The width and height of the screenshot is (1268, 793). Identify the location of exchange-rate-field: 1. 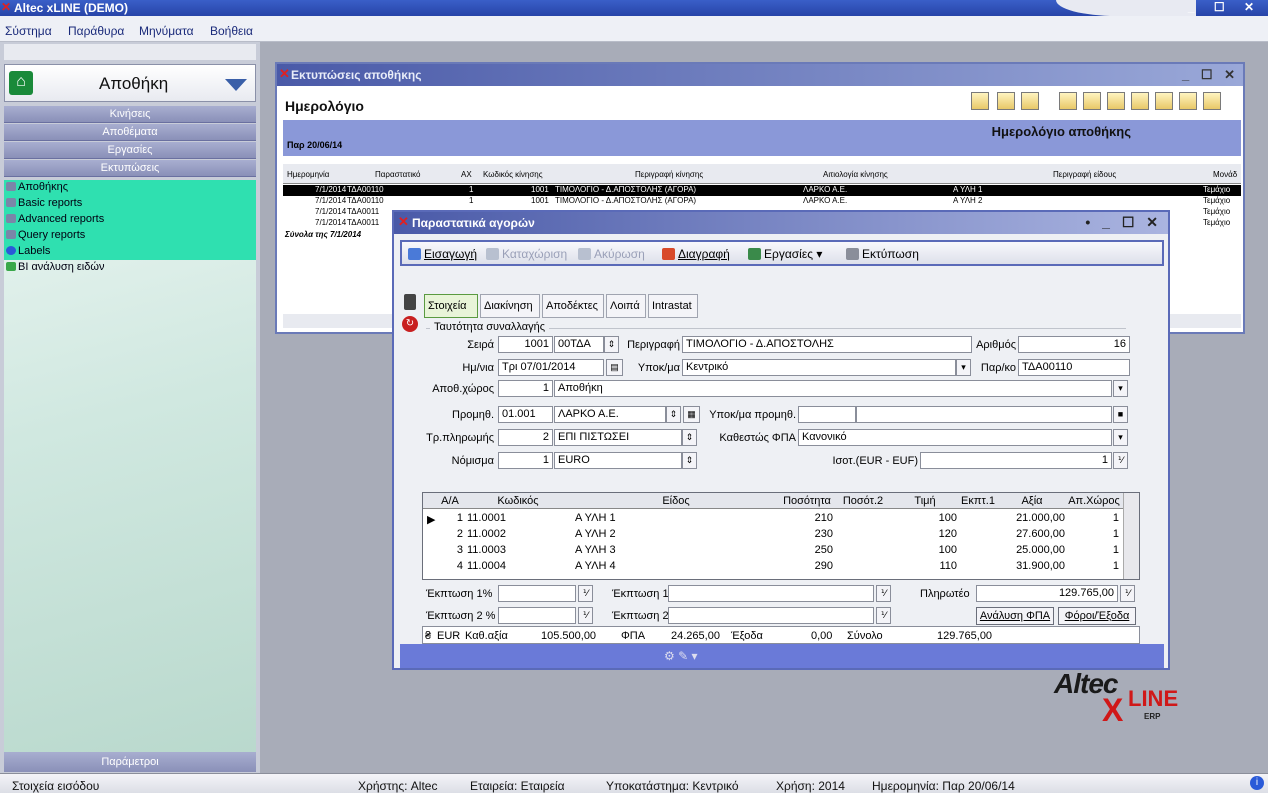
(1016, 460).